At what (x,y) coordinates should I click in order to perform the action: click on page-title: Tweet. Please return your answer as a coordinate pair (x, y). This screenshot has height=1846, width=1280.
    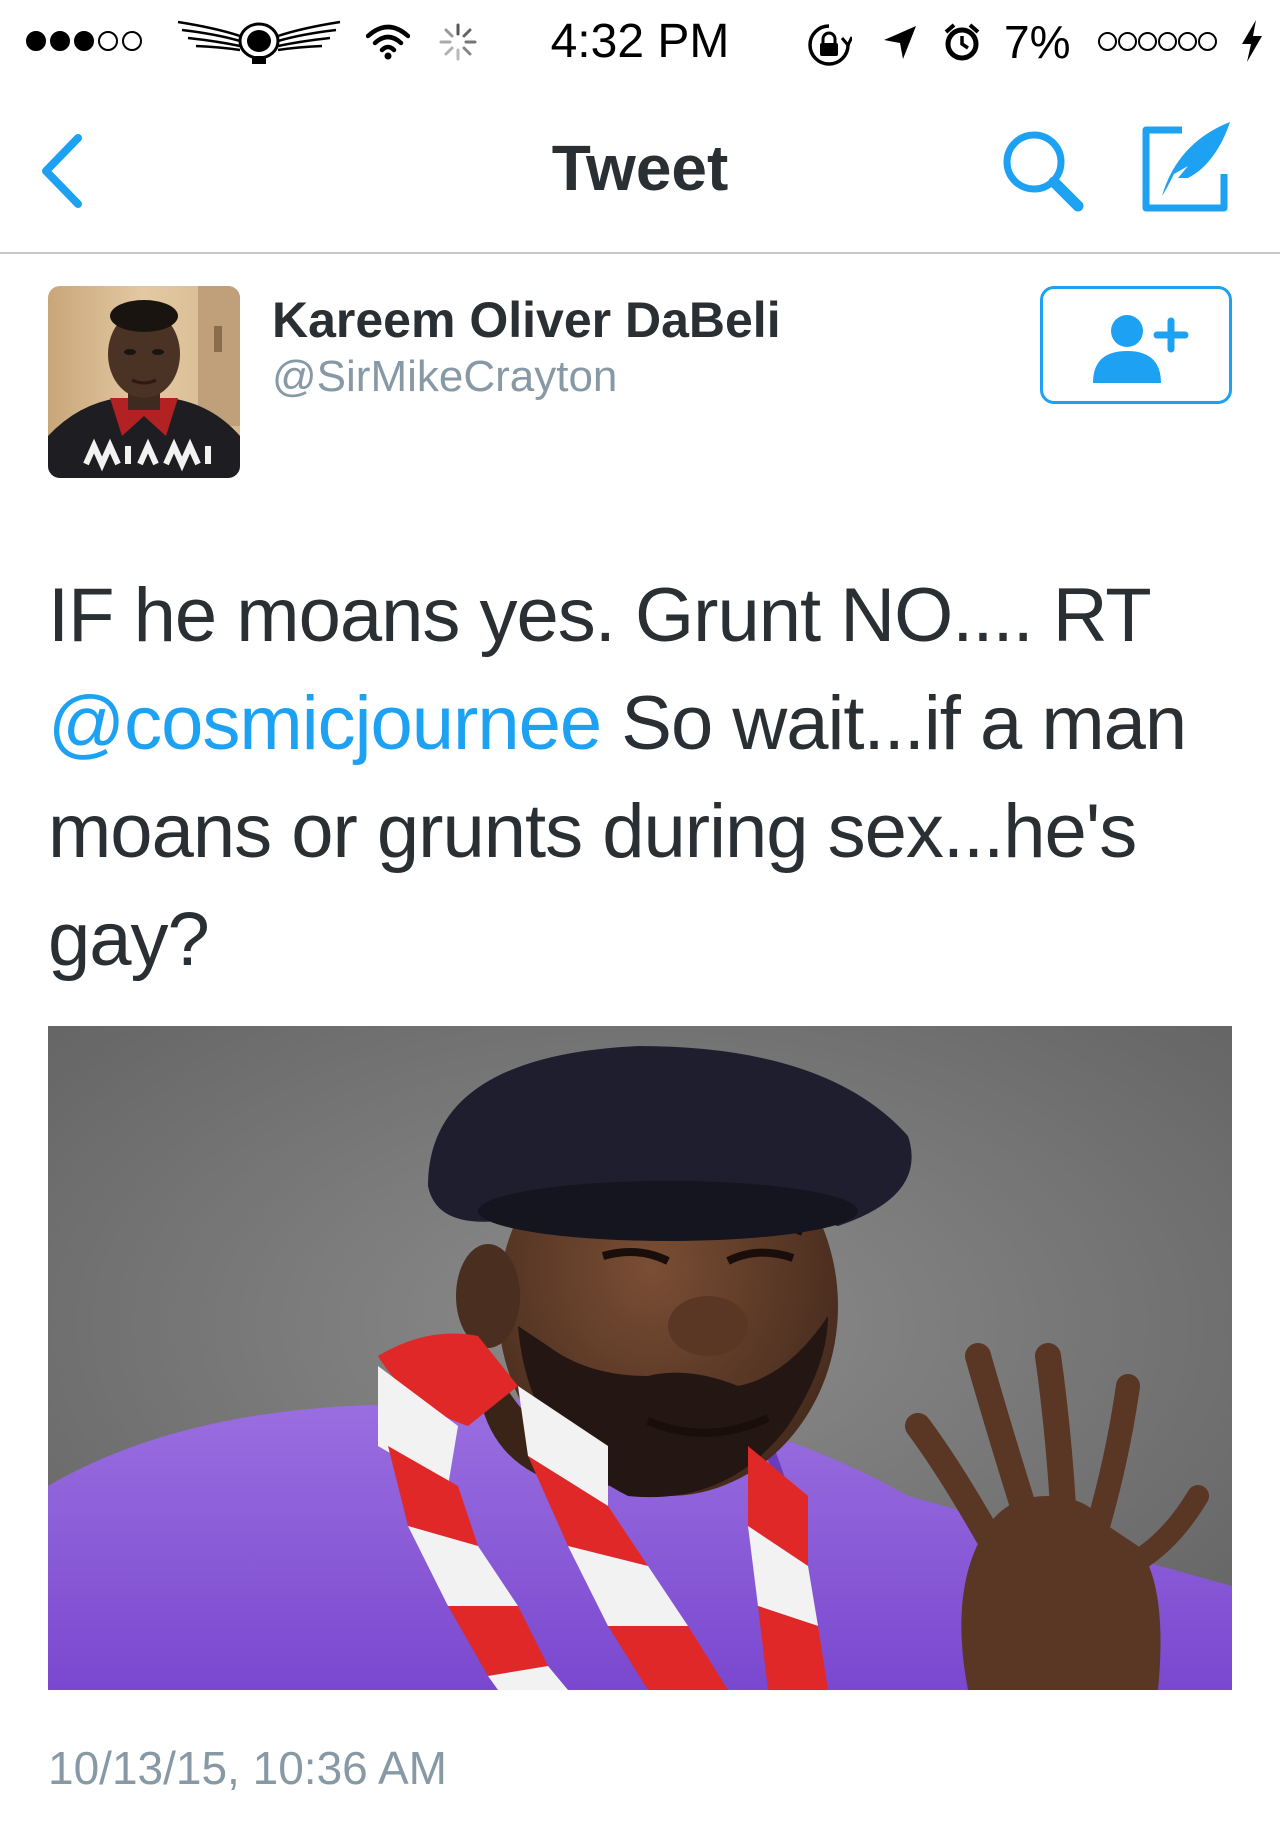
    Looking at the image, I should click on (640, 168).